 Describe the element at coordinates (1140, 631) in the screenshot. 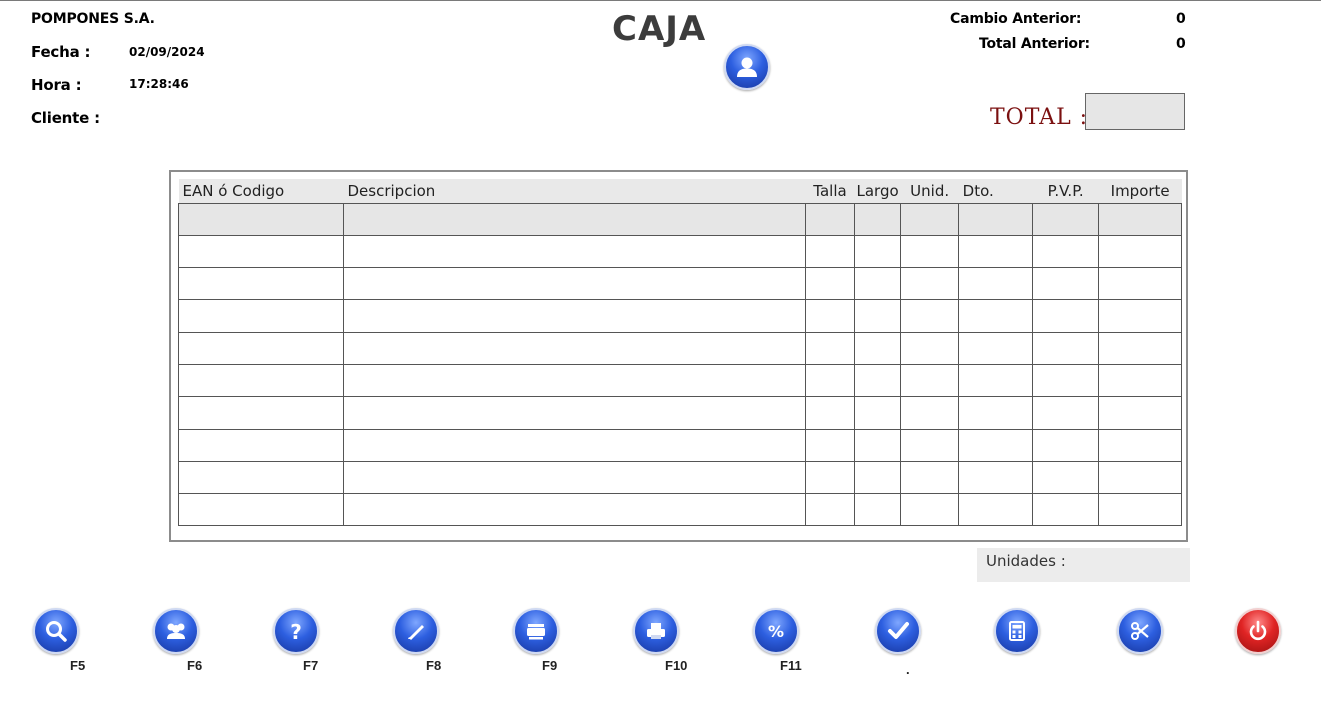

I see `cut-button` at that location.